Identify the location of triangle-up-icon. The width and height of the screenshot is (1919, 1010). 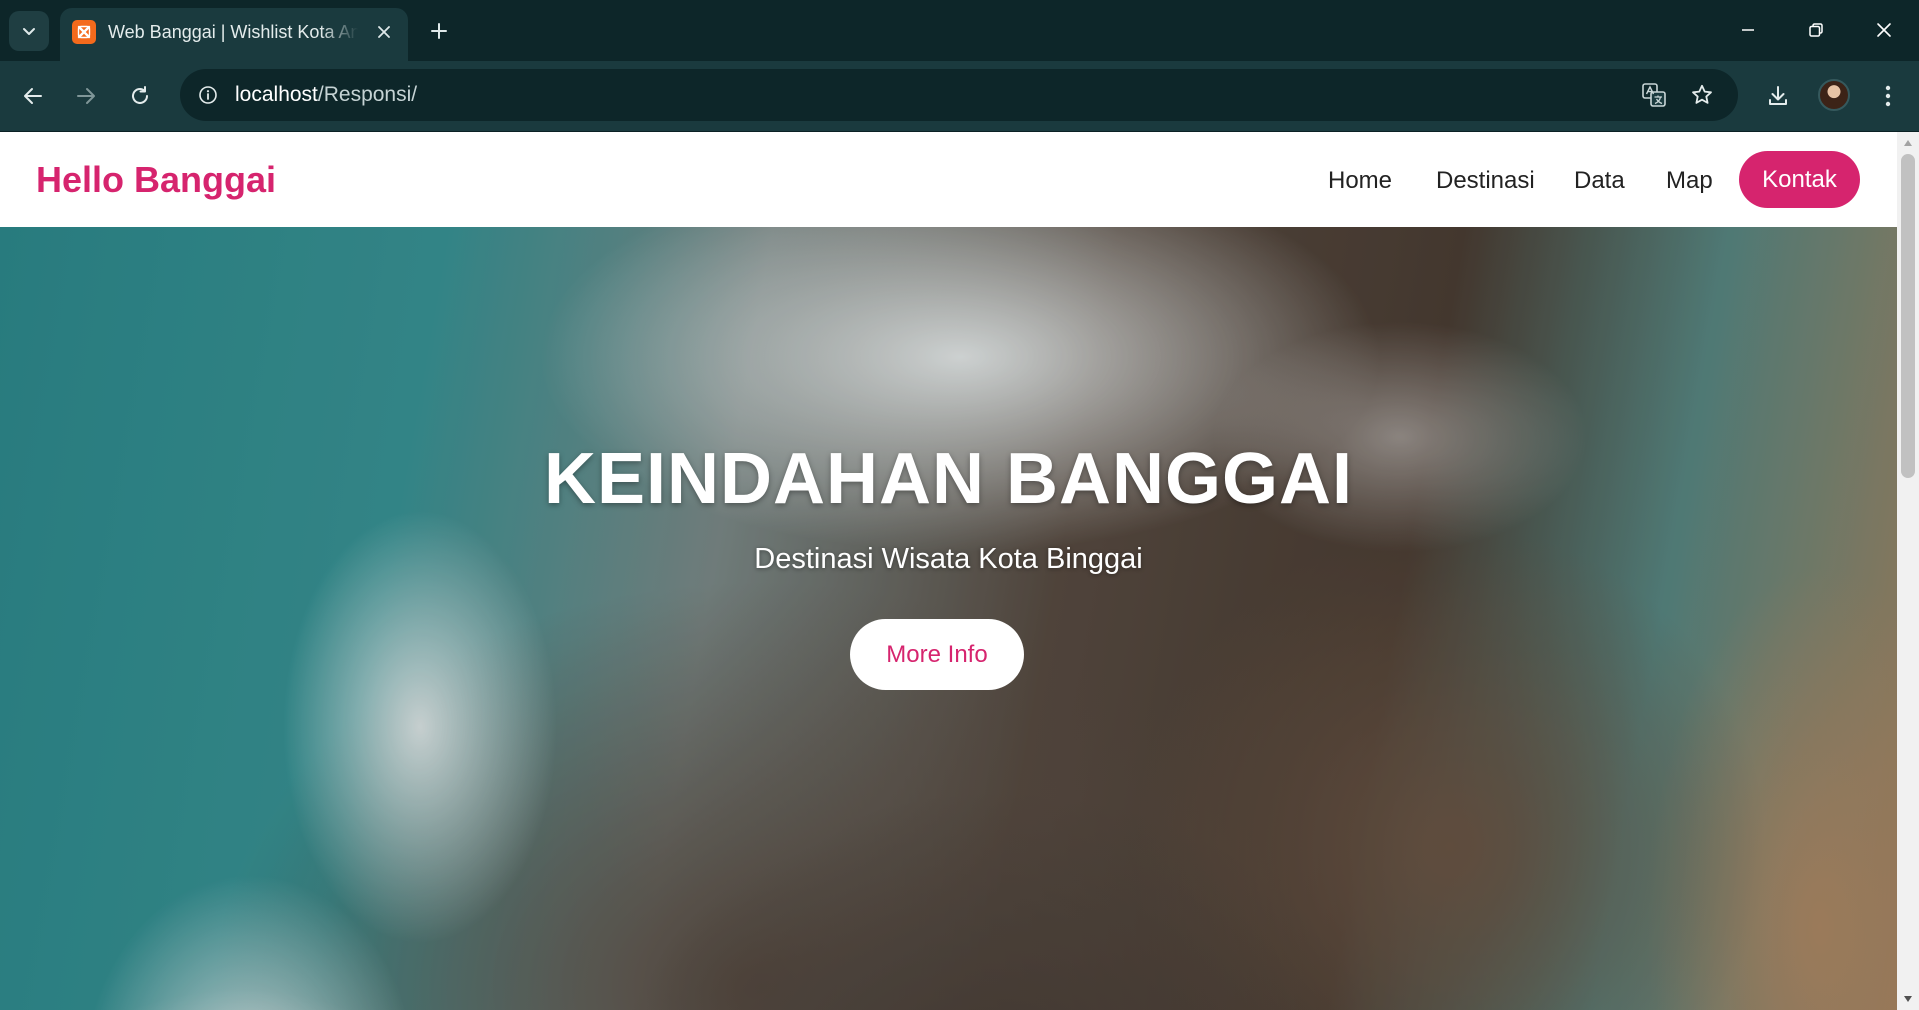
(1908, 143).